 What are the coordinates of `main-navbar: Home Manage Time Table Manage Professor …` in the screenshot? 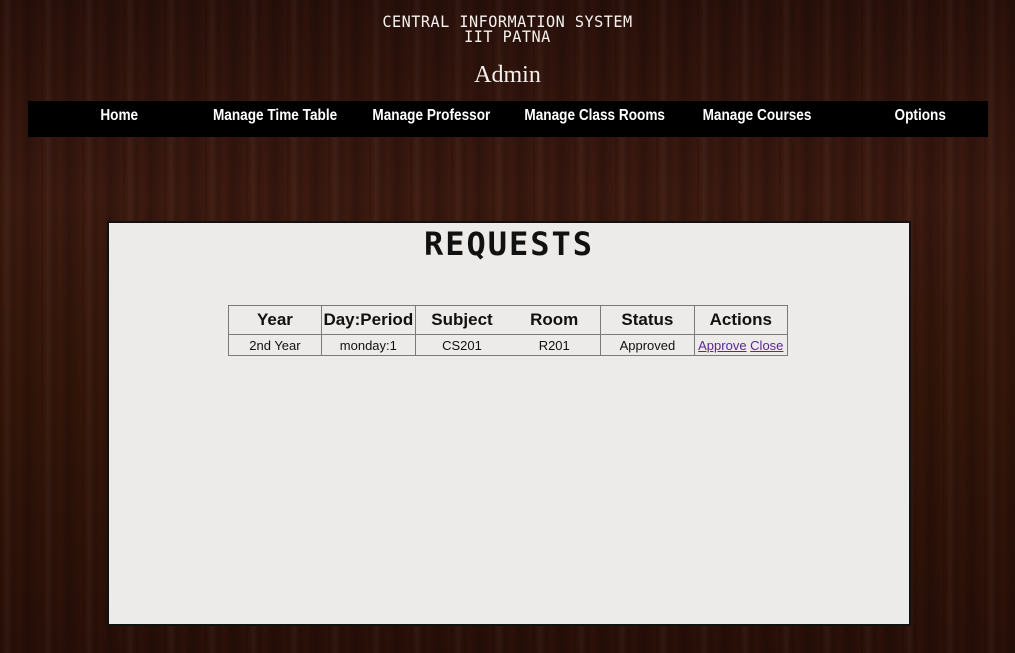 It's located at (508, 119).